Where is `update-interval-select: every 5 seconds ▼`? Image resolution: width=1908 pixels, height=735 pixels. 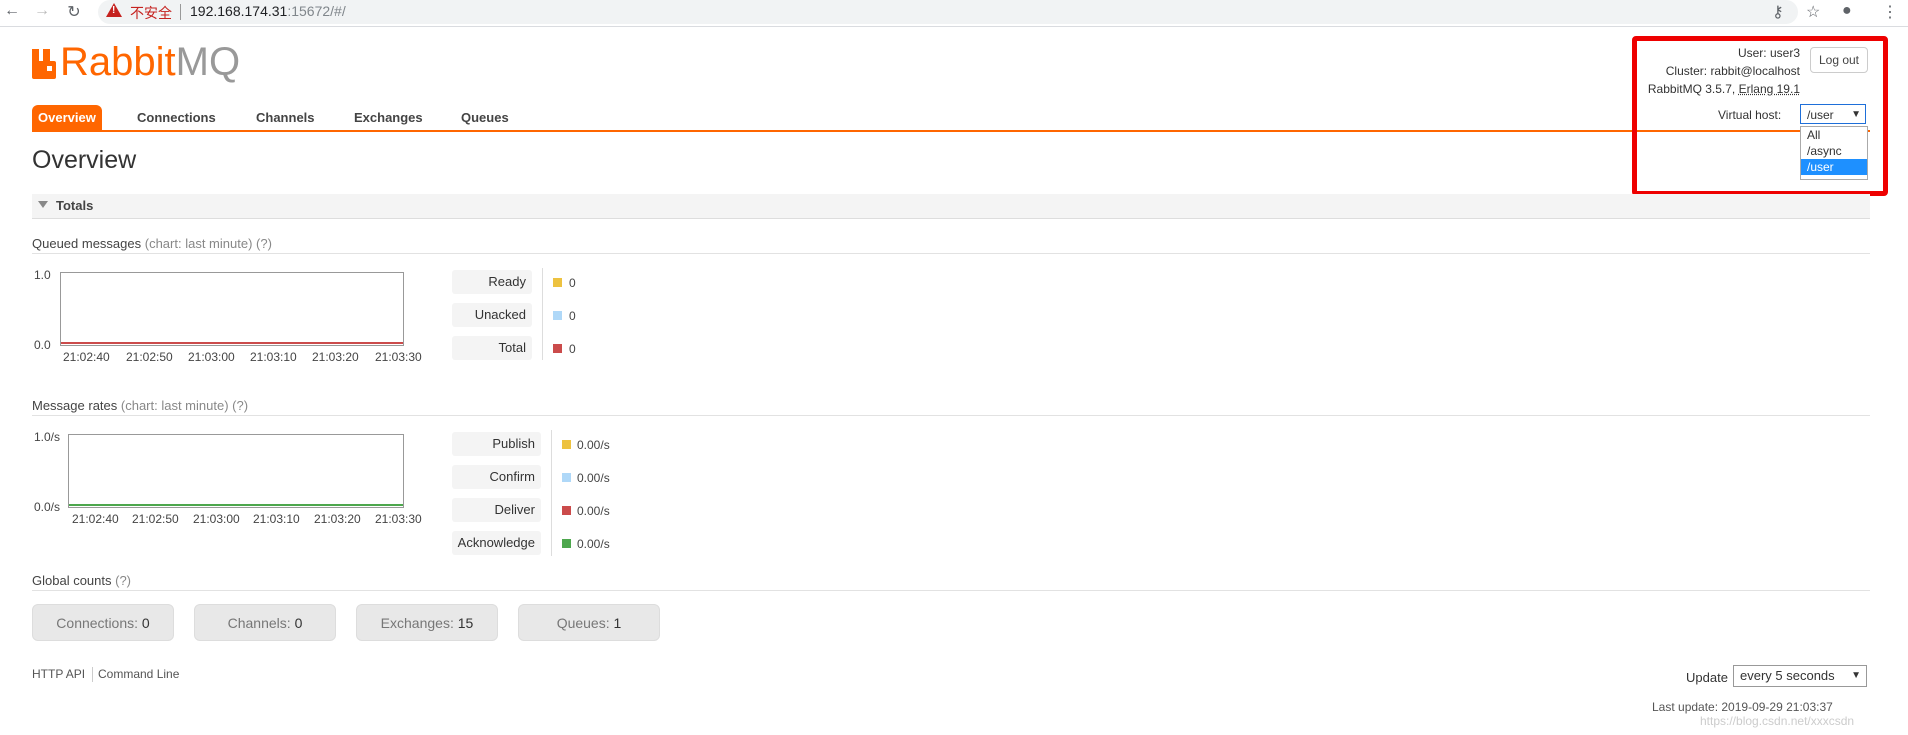
update-interval-select: every 5 seconds ▼ is located at coordinates (1800, 676).